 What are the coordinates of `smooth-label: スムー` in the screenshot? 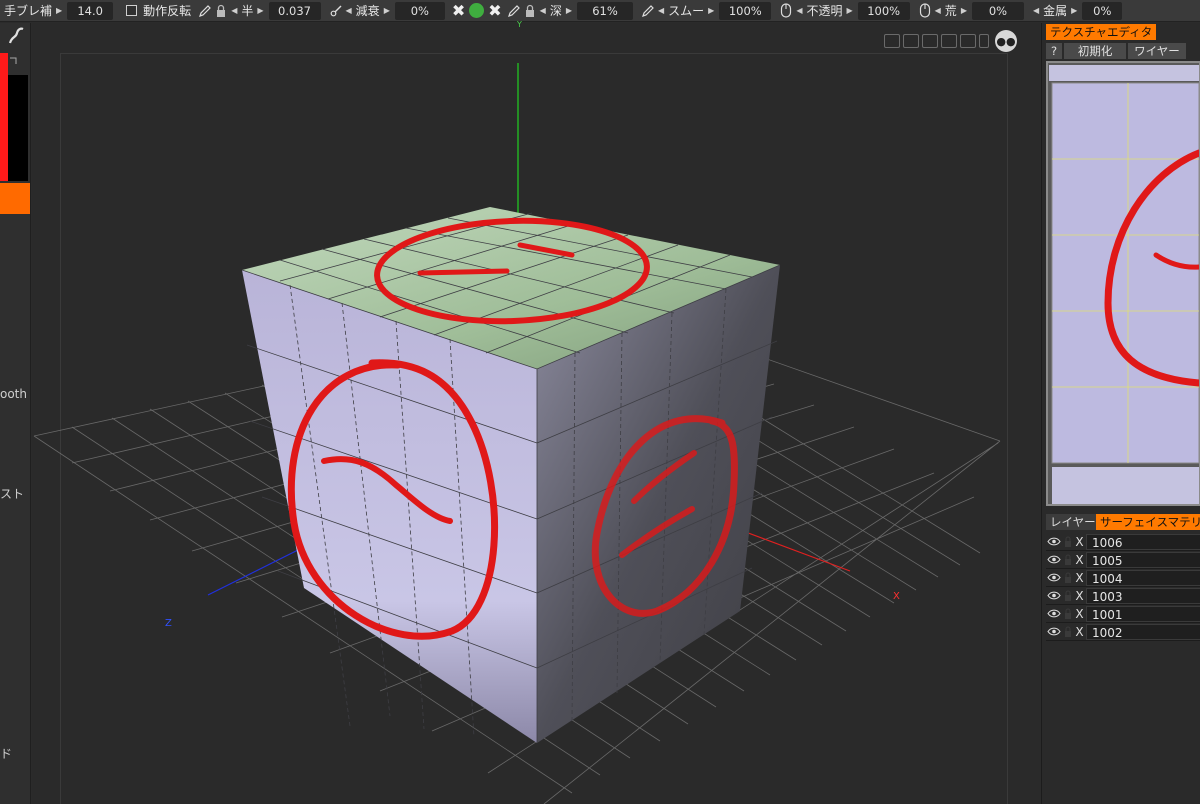 It's located at (686, 11).